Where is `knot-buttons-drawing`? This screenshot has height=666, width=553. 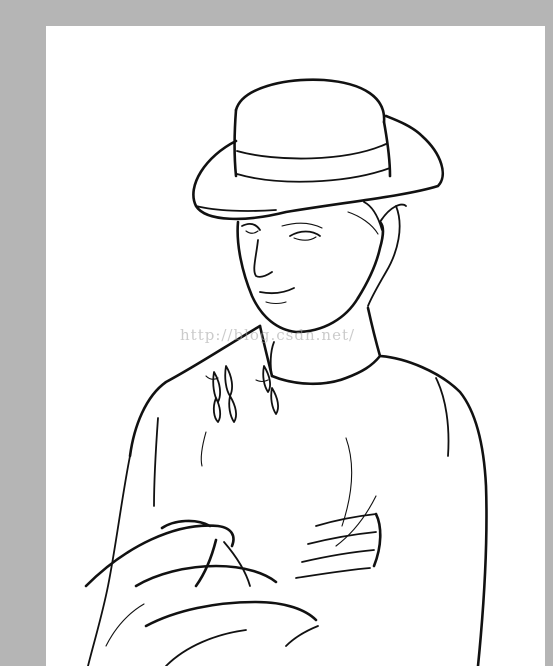 knot-buttons-drawing is located at coordinates (242, 394).